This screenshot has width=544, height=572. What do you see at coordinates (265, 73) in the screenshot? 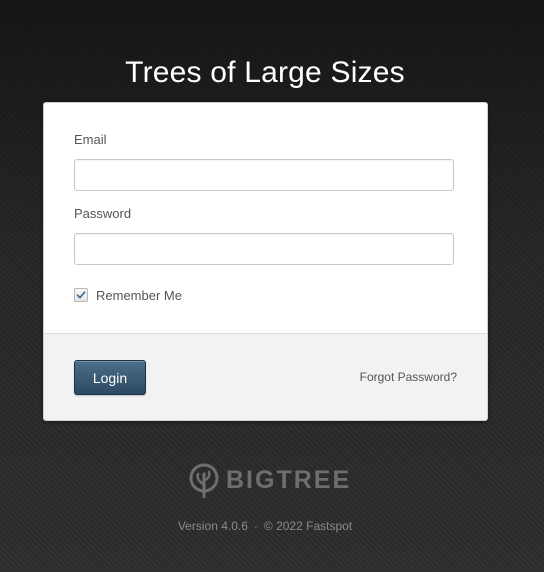
I see `site-title: Trees of Large Sizes` at bounding box center [265, 73].